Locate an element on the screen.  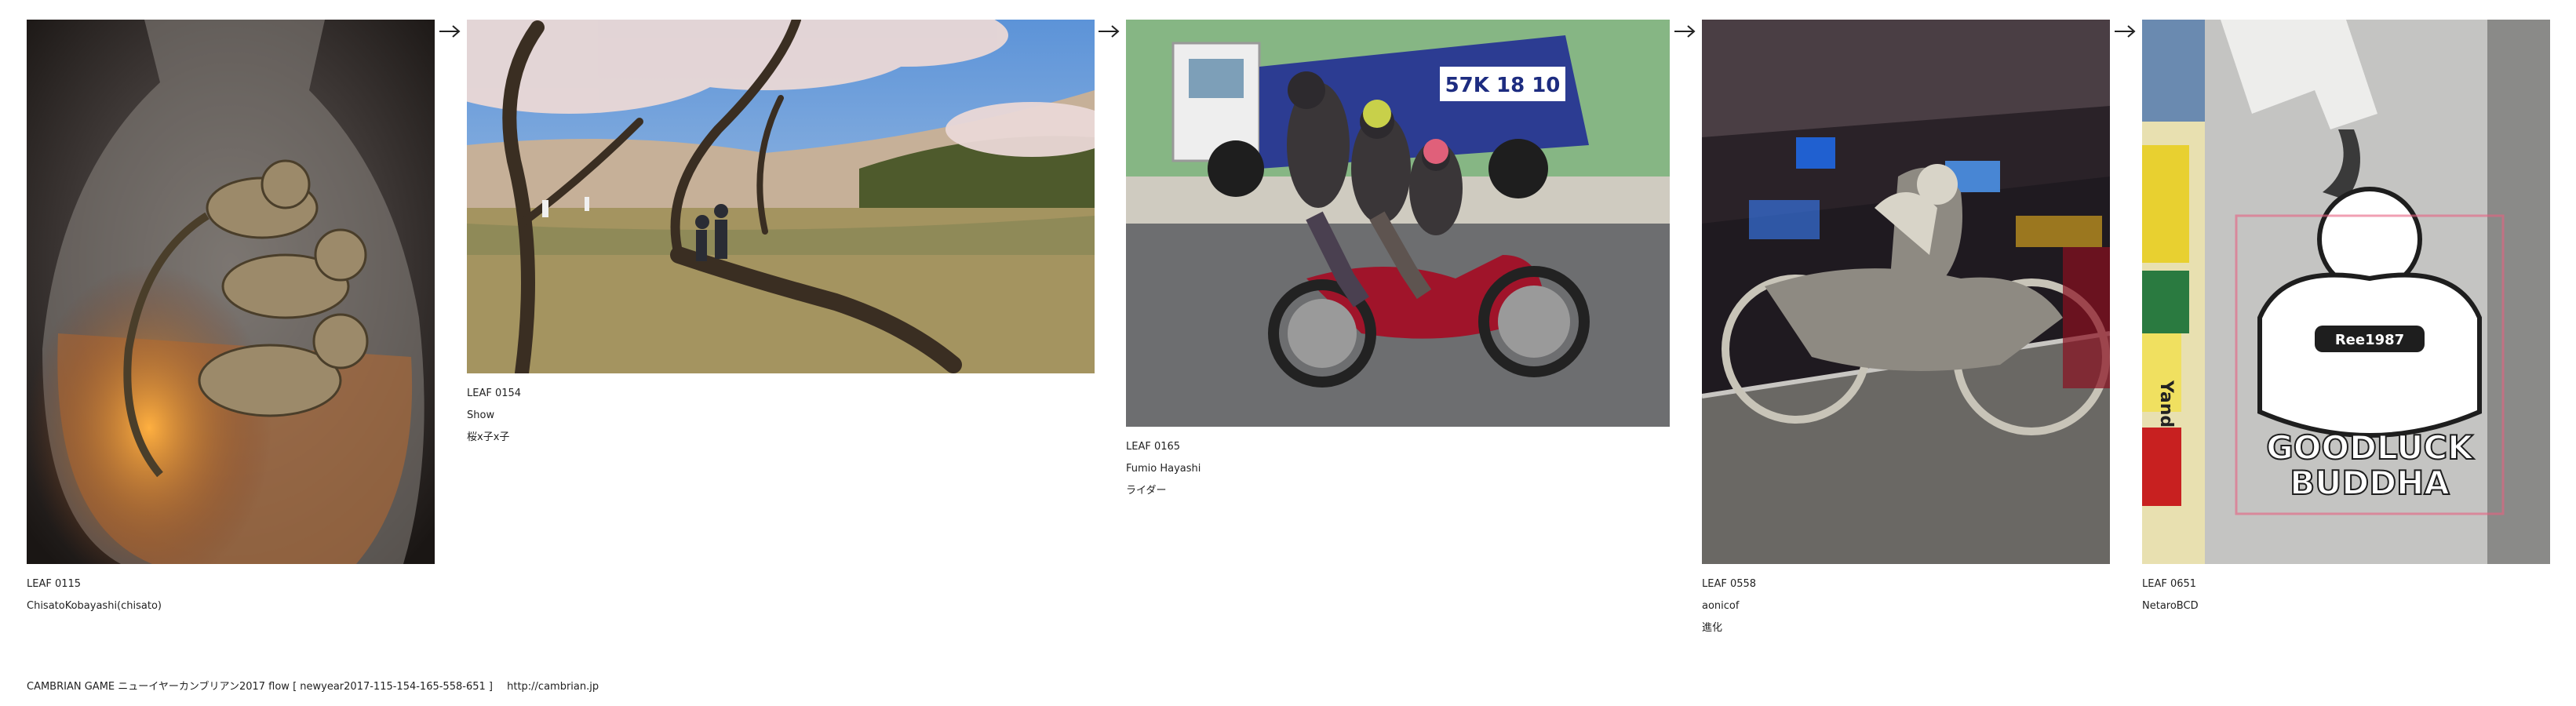
footer-url-link: http://cambrian.jp is located at coordinates (553, 687).